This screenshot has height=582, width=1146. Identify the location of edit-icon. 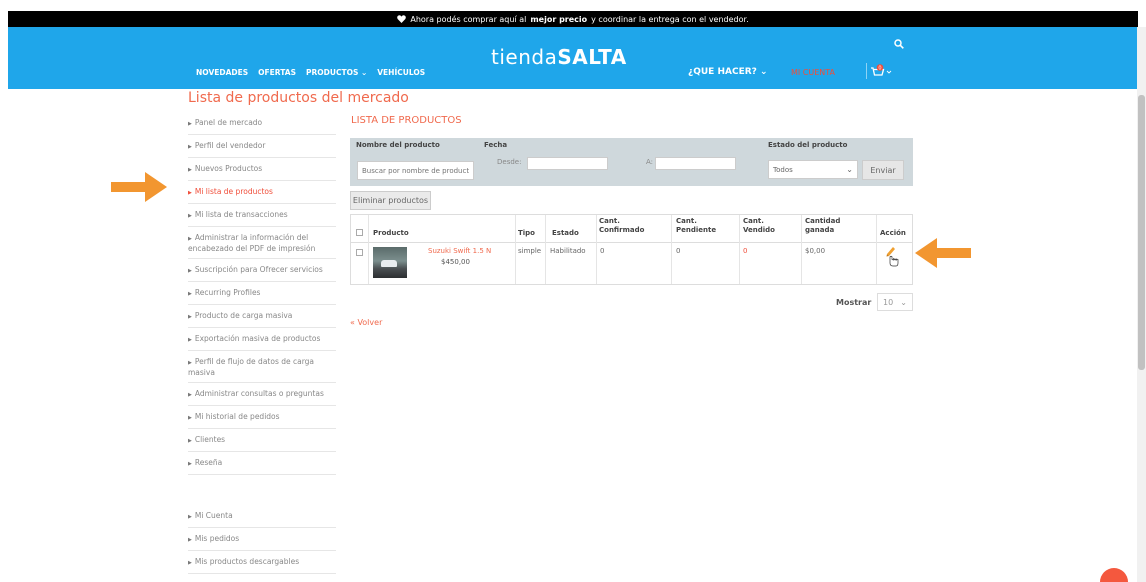
(892, 256).